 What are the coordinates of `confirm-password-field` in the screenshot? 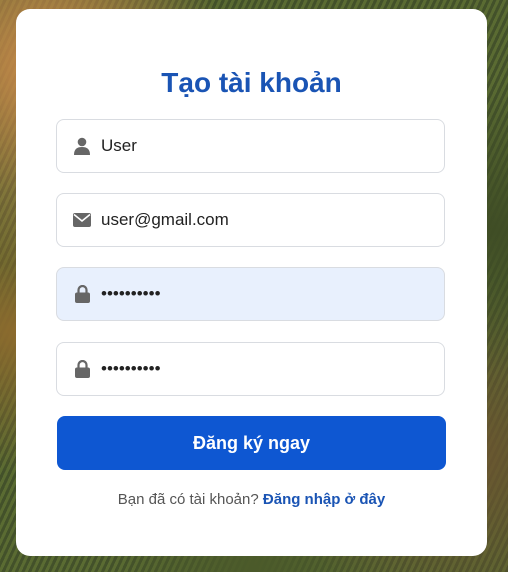 It's located at (250, 369).